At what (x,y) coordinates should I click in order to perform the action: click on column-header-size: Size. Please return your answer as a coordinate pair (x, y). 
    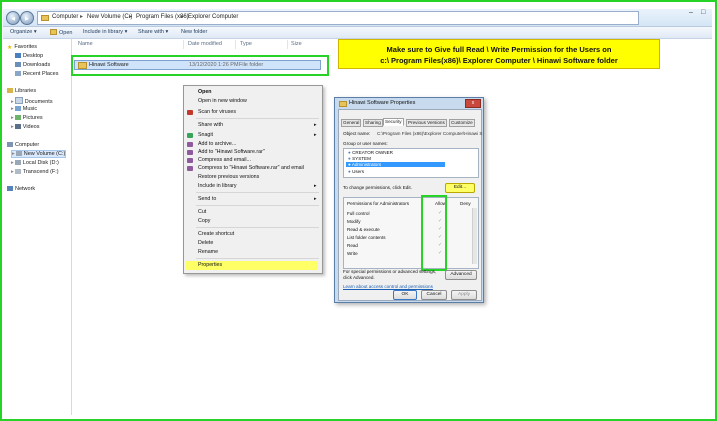
    Looking at the image, I should click on (296, 44).